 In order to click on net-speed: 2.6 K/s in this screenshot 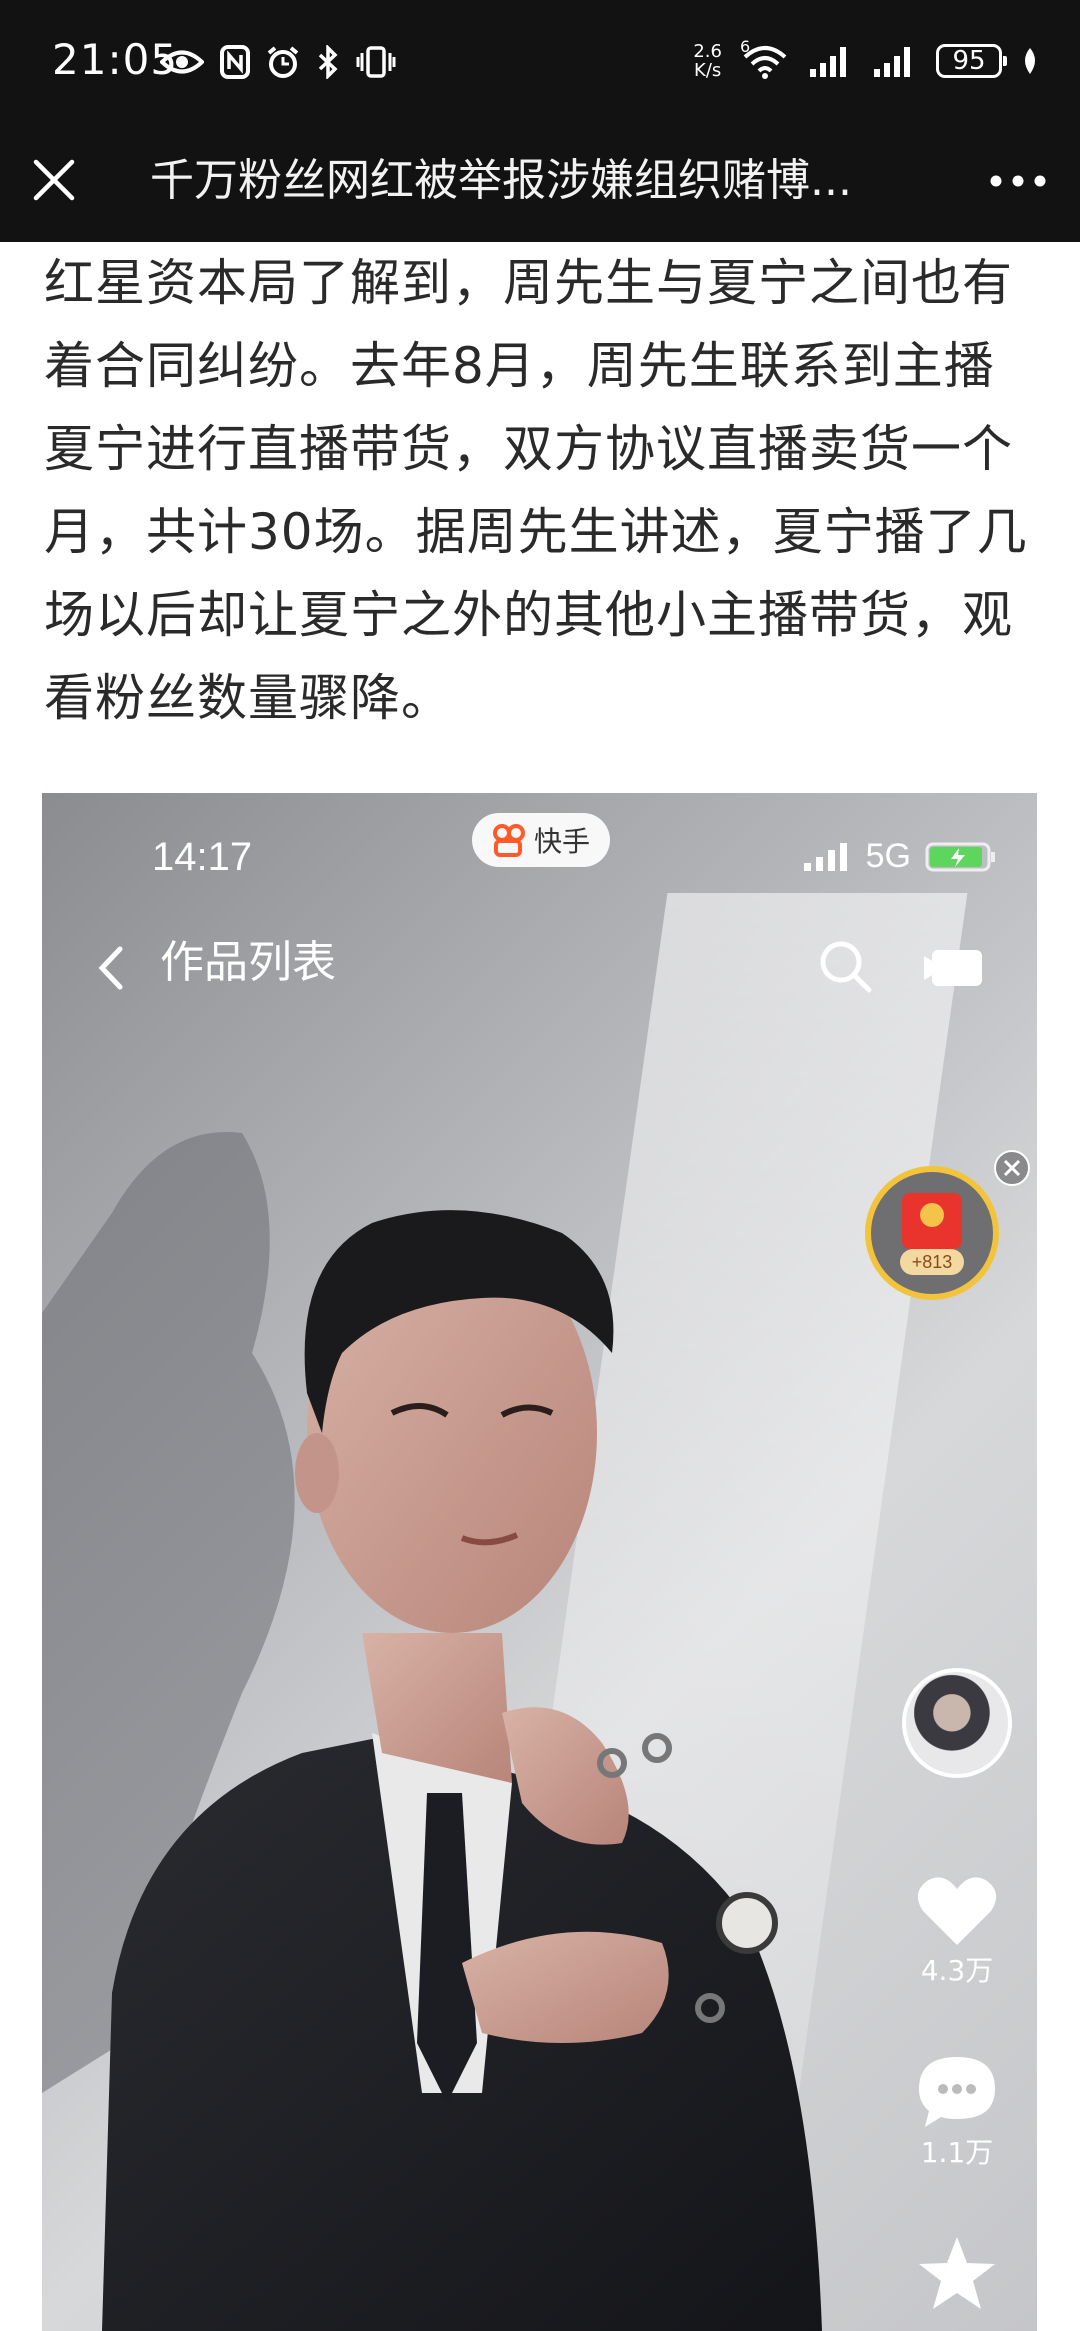, I will do `click(707, 61)`.